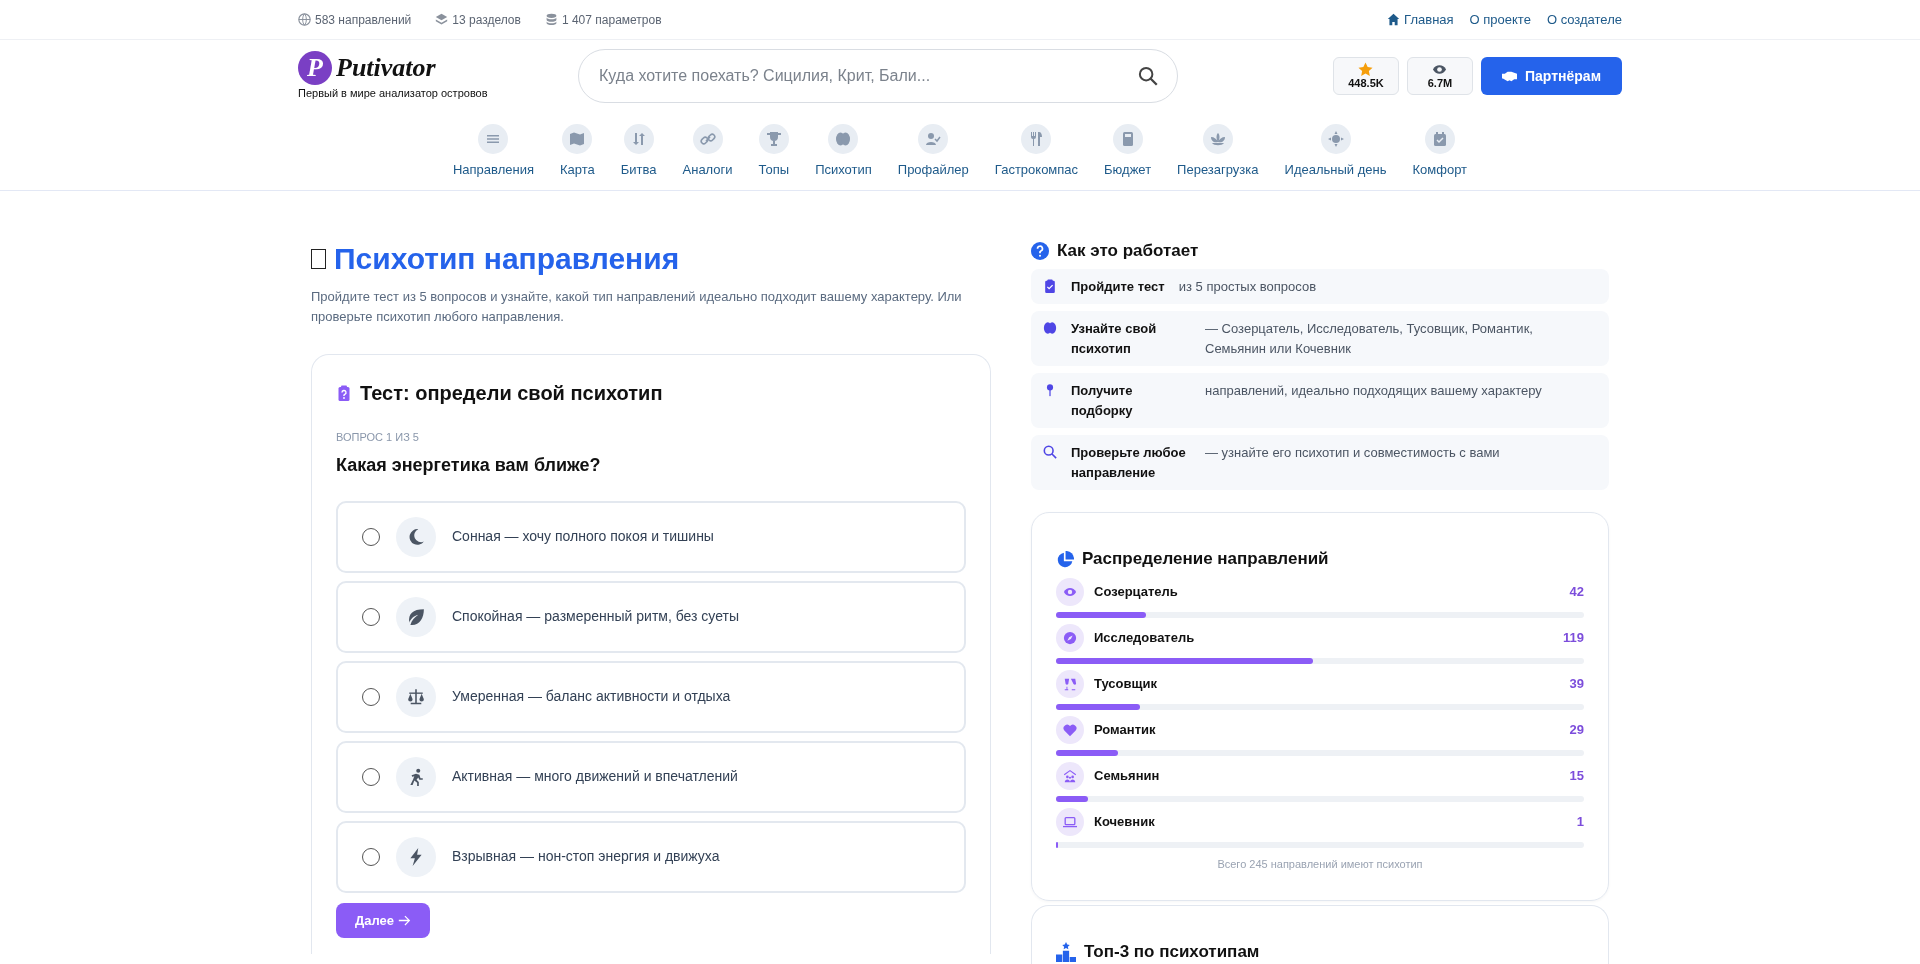 The height and width of the screenshot is (964, 1920). What do you see at coordinates (1335, 152) in the screenshot?
I see `nav-item: Идеальный день` at bounding box center [1335, 152].